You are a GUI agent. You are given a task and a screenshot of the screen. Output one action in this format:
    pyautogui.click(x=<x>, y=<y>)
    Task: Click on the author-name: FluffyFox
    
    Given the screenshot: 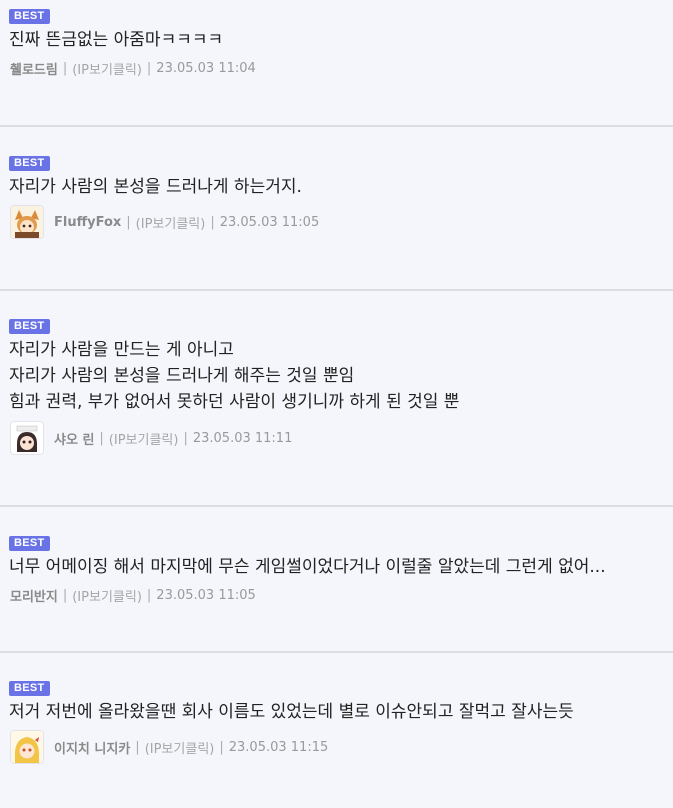 What is the action you would take?
    pyautogui.click(x=87, y=222)
    